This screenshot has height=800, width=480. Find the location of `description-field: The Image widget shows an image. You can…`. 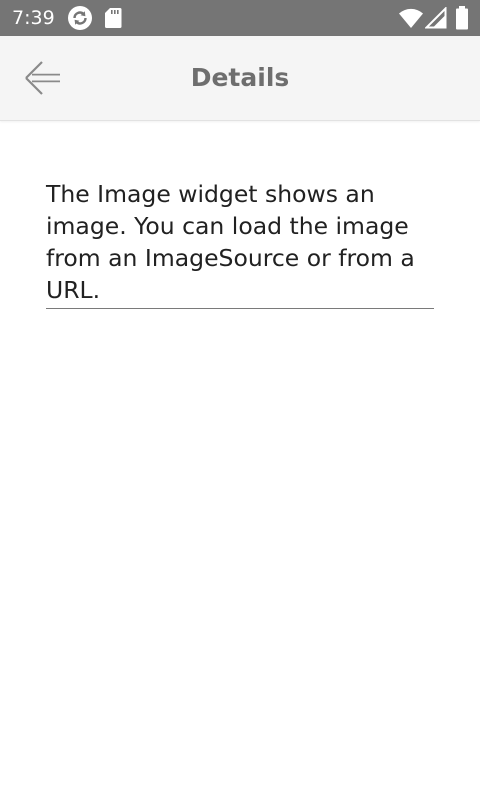

description-field: The Image widget shows an image. You can… is located at coordinates (240, 243).